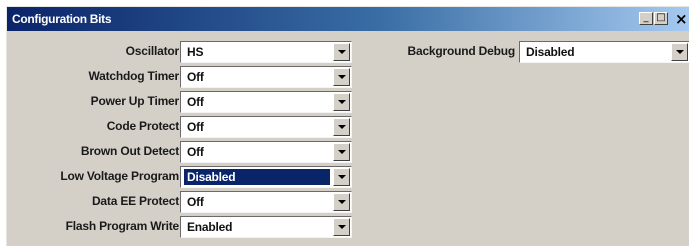 This screenshot has width=689, height=246. Describe the element at coordinates (604, 52) in the screenshot. I see `background-debug-select: Disabled` at that location.